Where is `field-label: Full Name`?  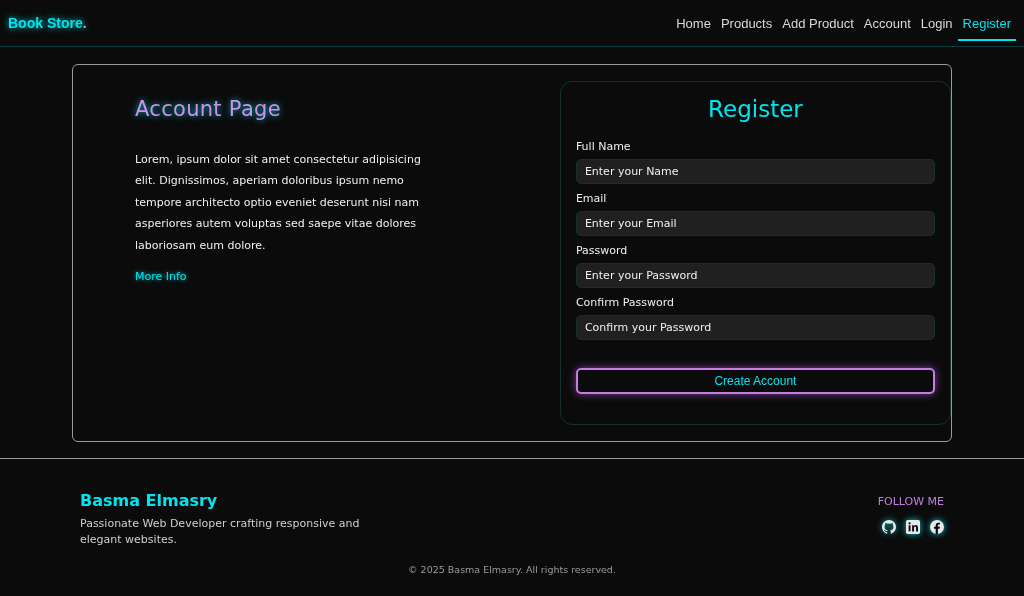 field-label: Full Name is located at coordinates (603, 146).